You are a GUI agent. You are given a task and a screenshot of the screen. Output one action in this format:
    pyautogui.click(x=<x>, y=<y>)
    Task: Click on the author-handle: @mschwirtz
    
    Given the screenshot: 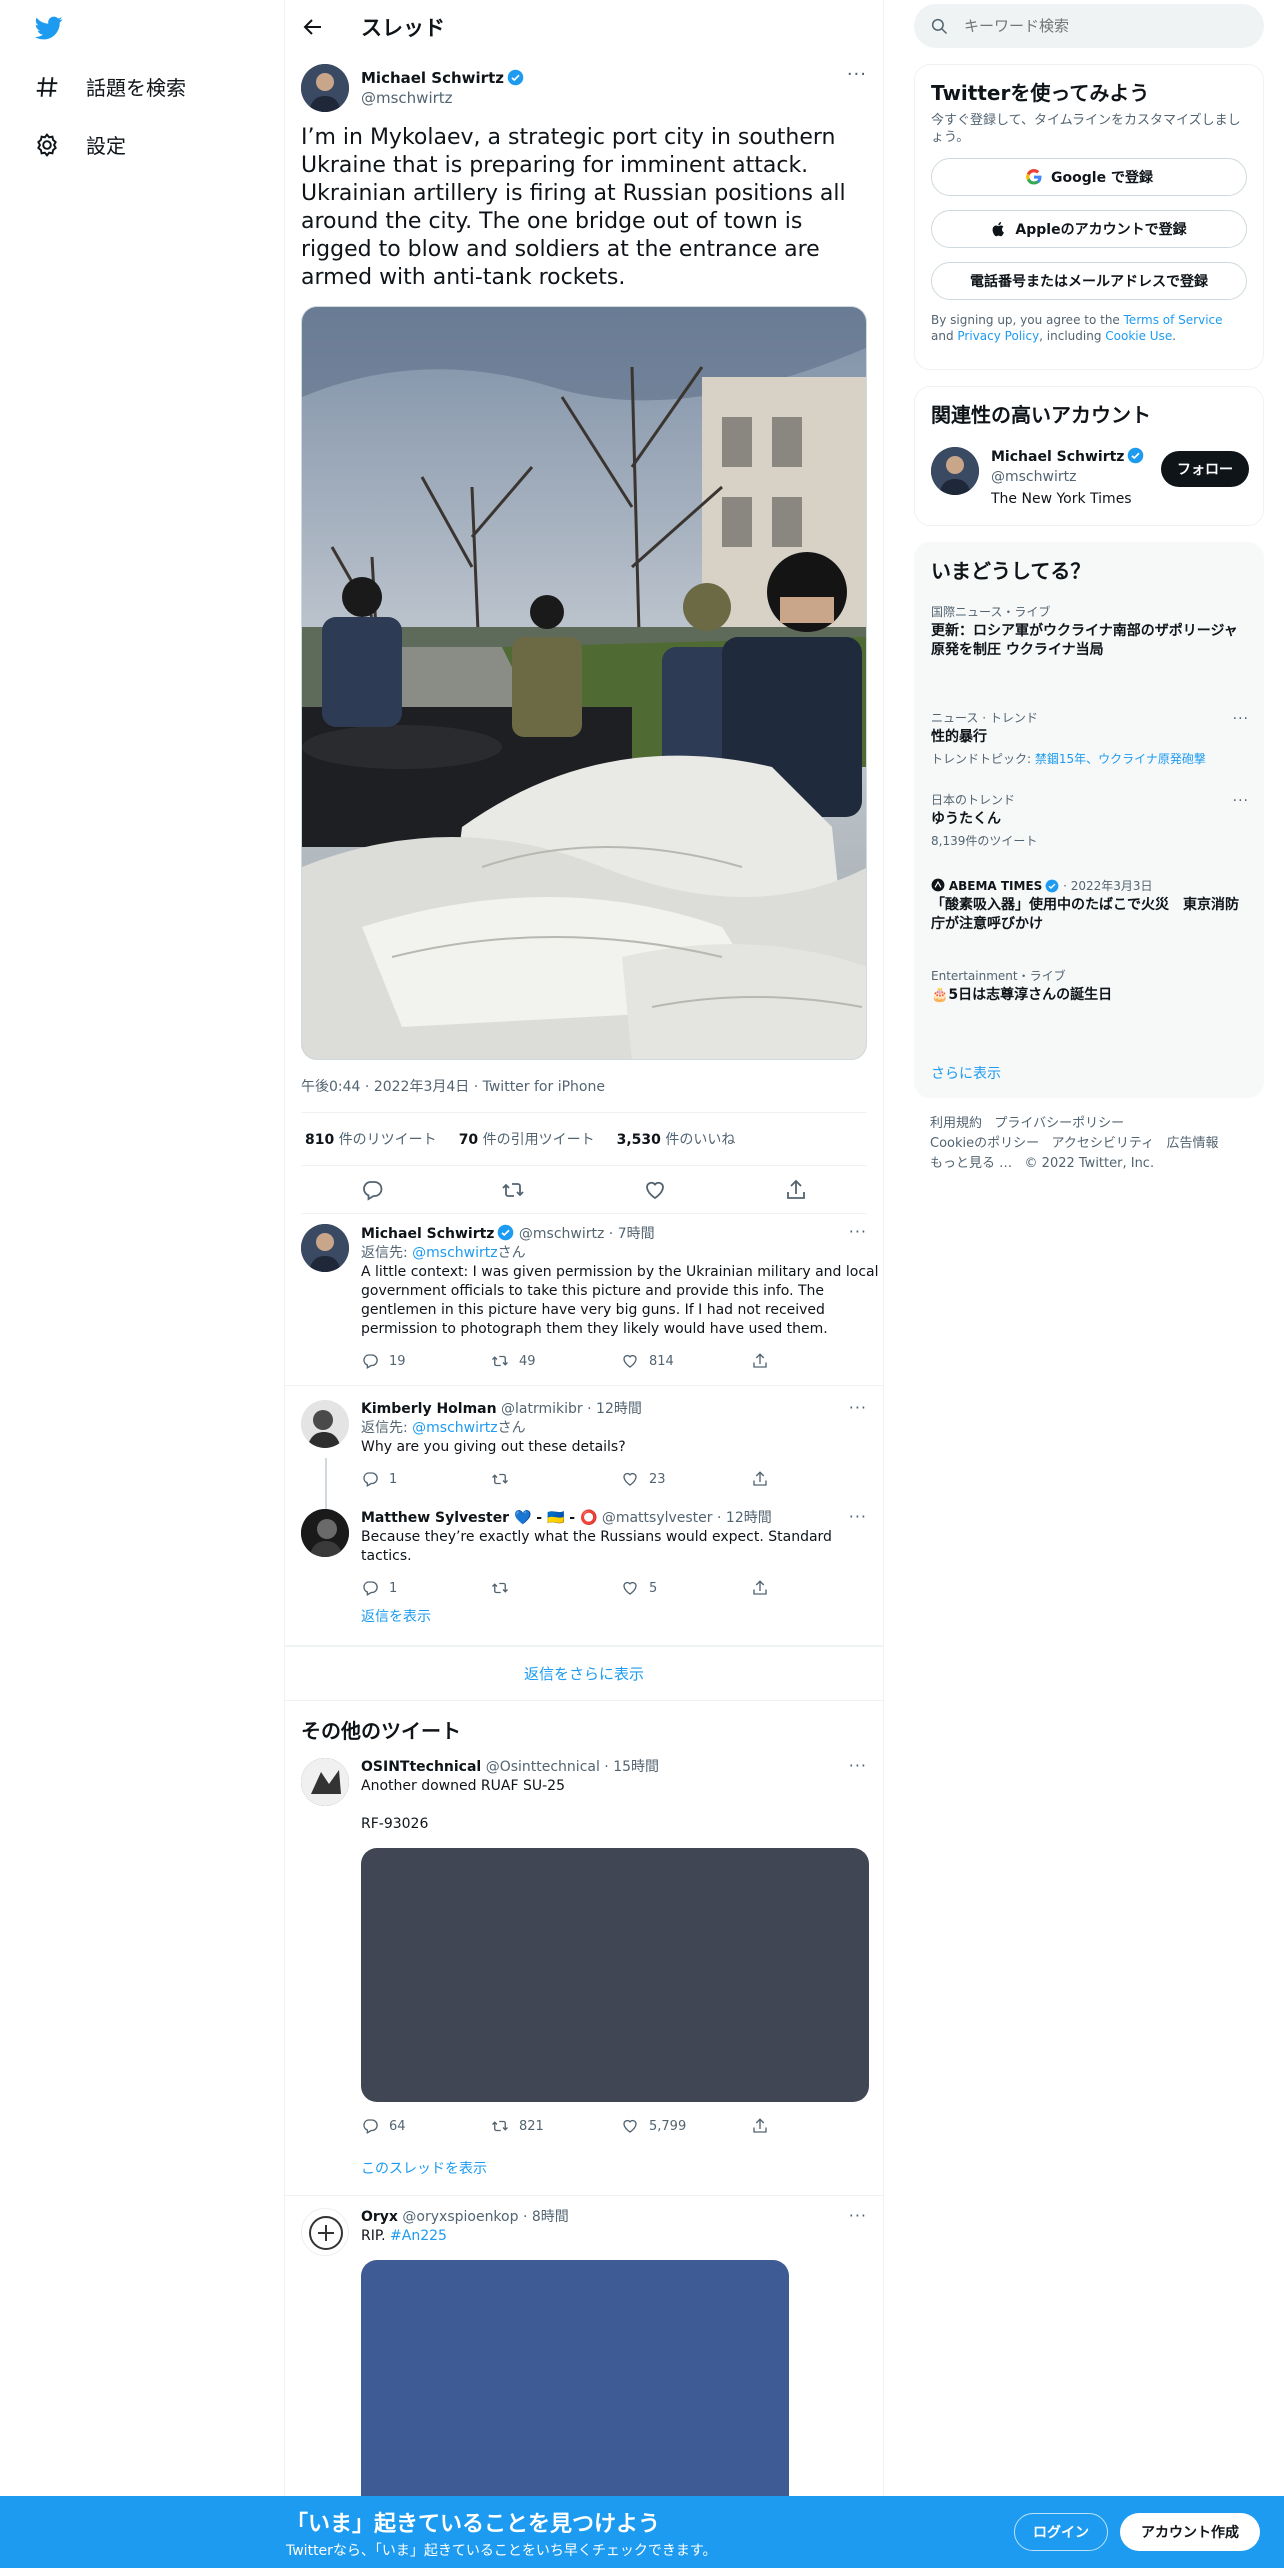 What is the action you would take?
    pyautogui.click(x=442, y=98)
    